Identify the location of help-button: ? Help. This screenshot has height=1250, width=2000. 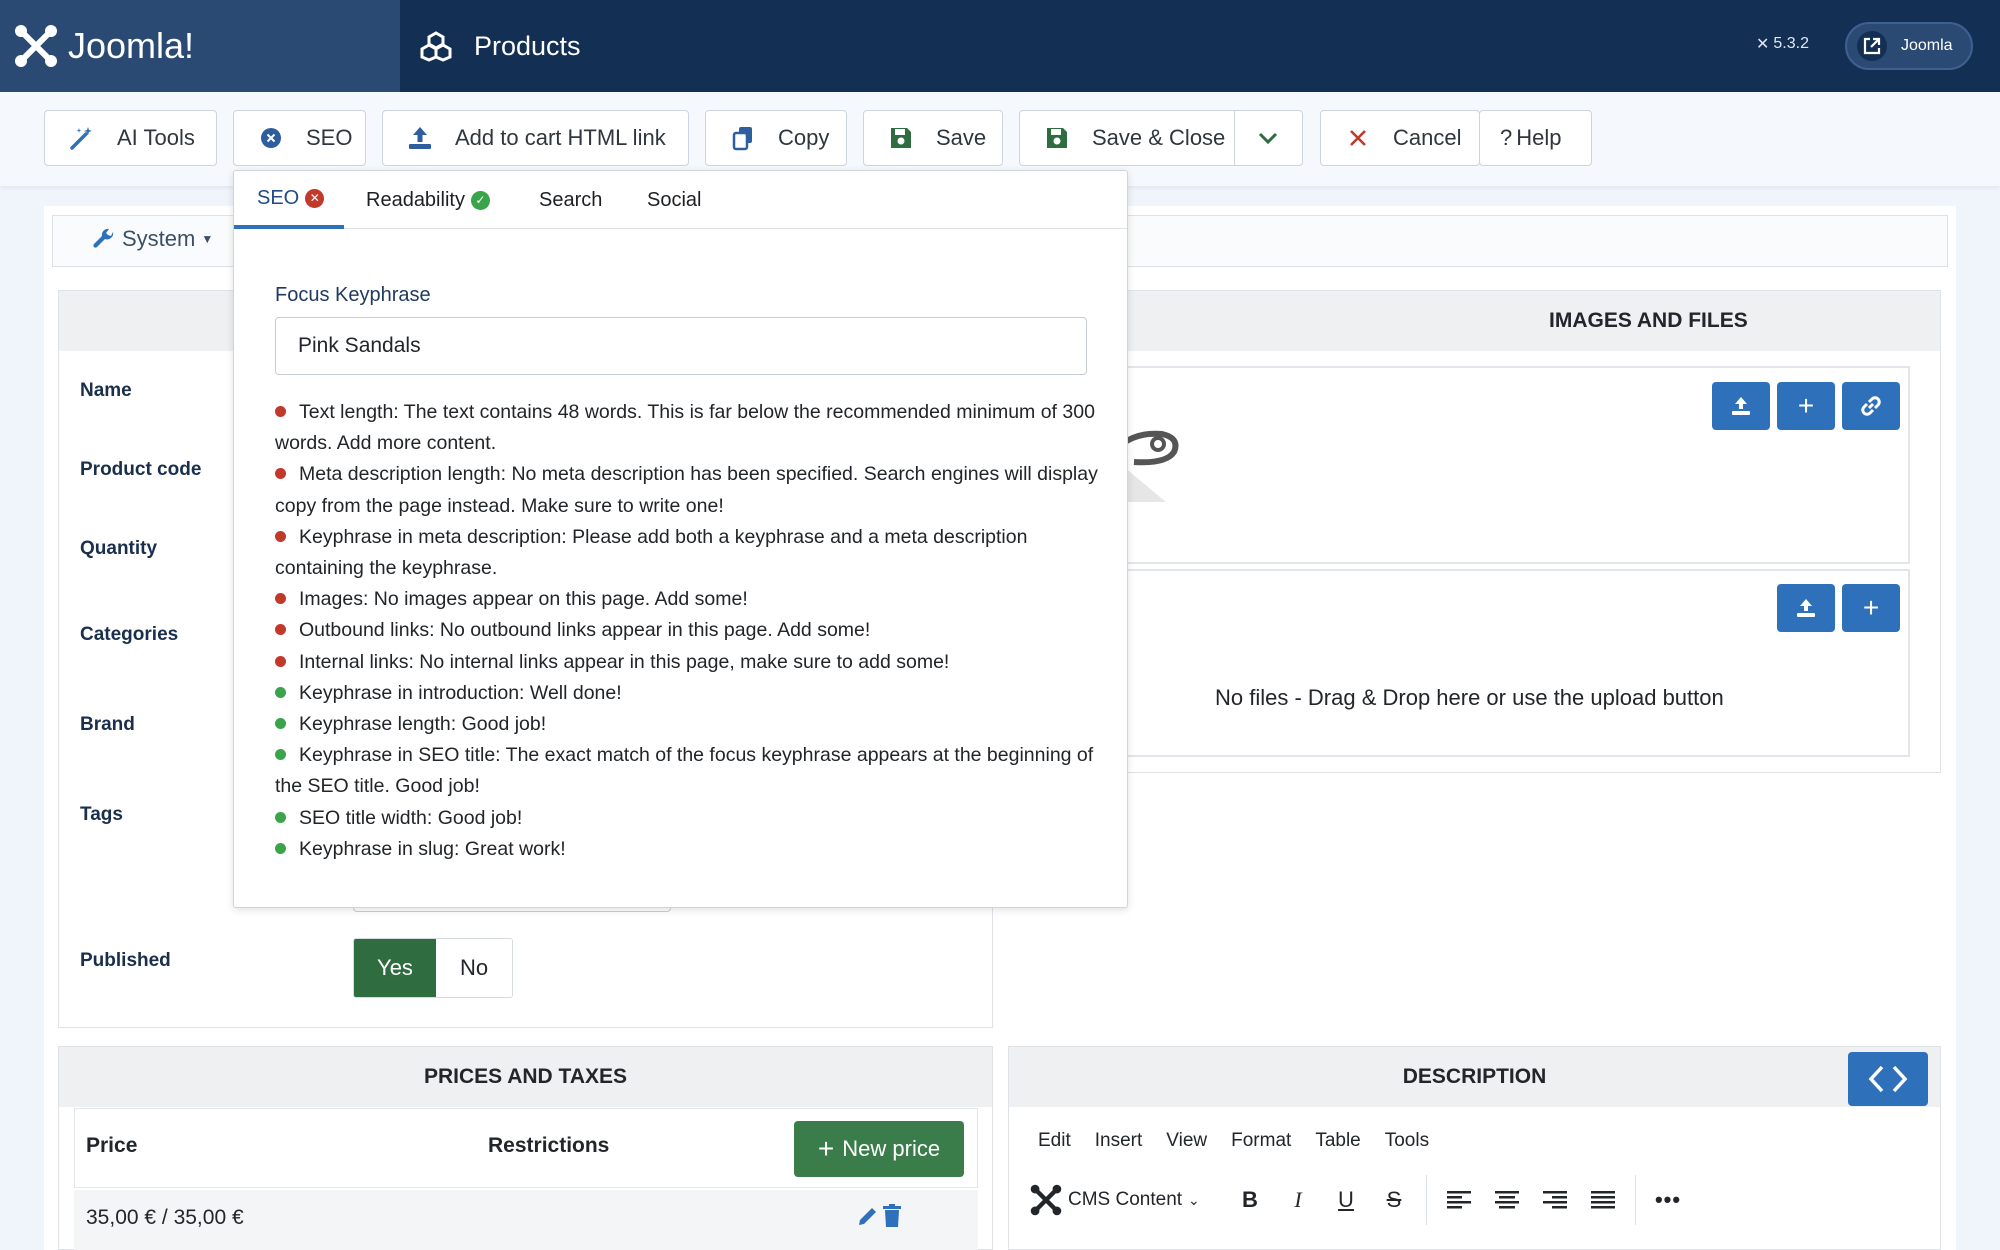
(1535, 138).